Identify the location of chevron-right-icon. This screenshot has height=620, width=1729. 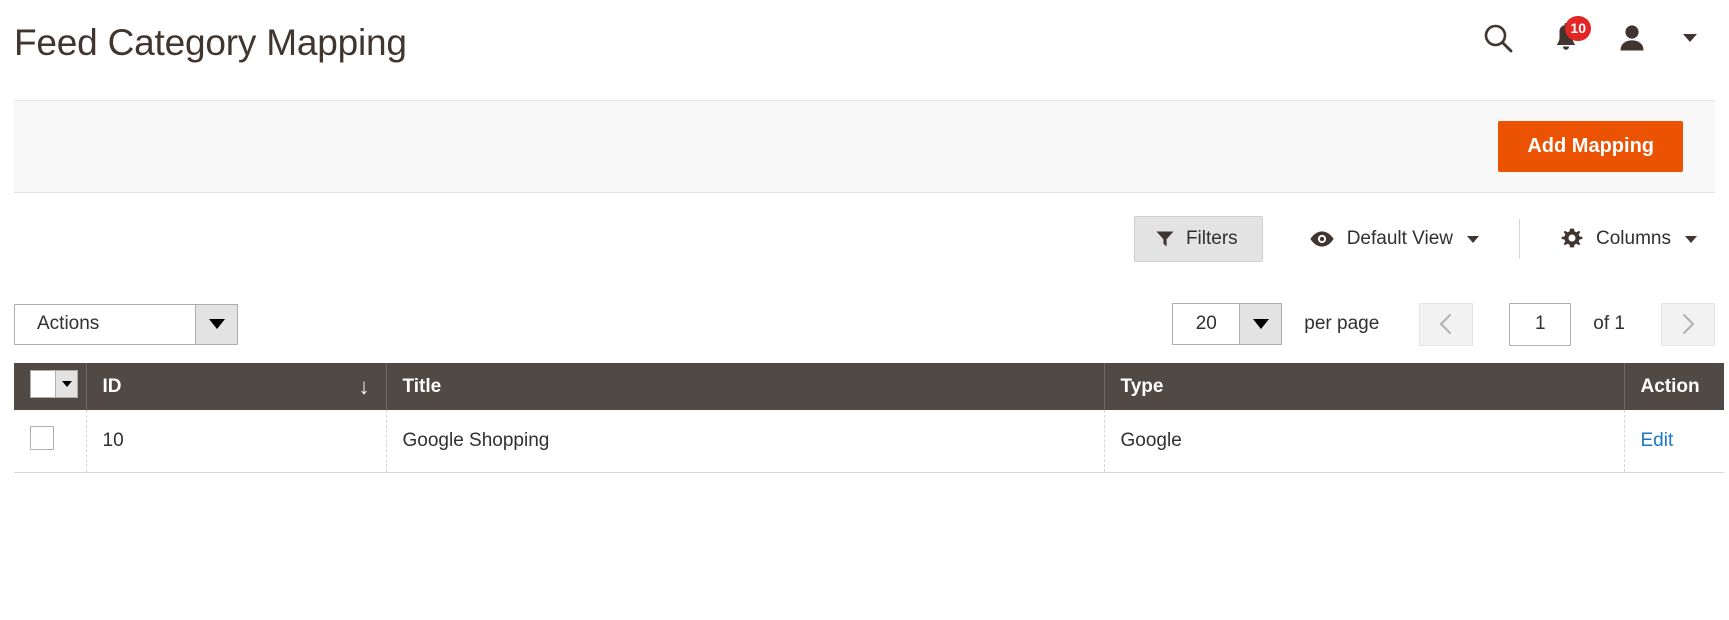
(1688, 324).